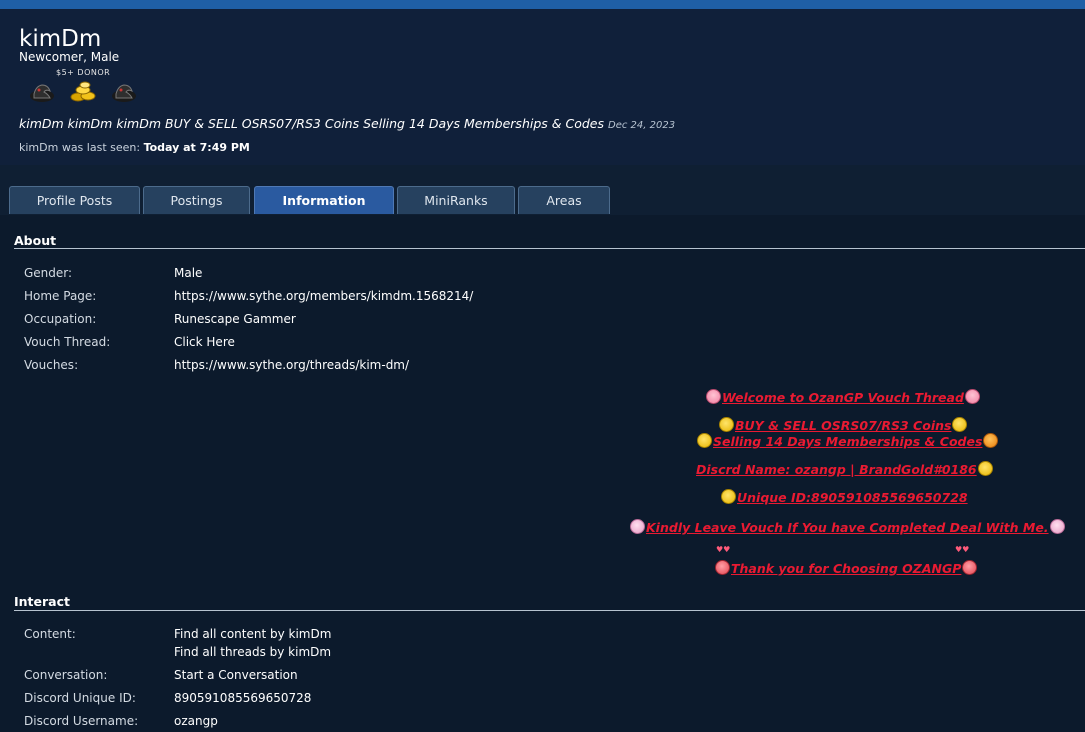 This screenshot has height=732, width=1085. What do you see at coordinates (704, 440) in the screenshot?
I see `cool-emoji-icon` at bounding box center [704, 440].